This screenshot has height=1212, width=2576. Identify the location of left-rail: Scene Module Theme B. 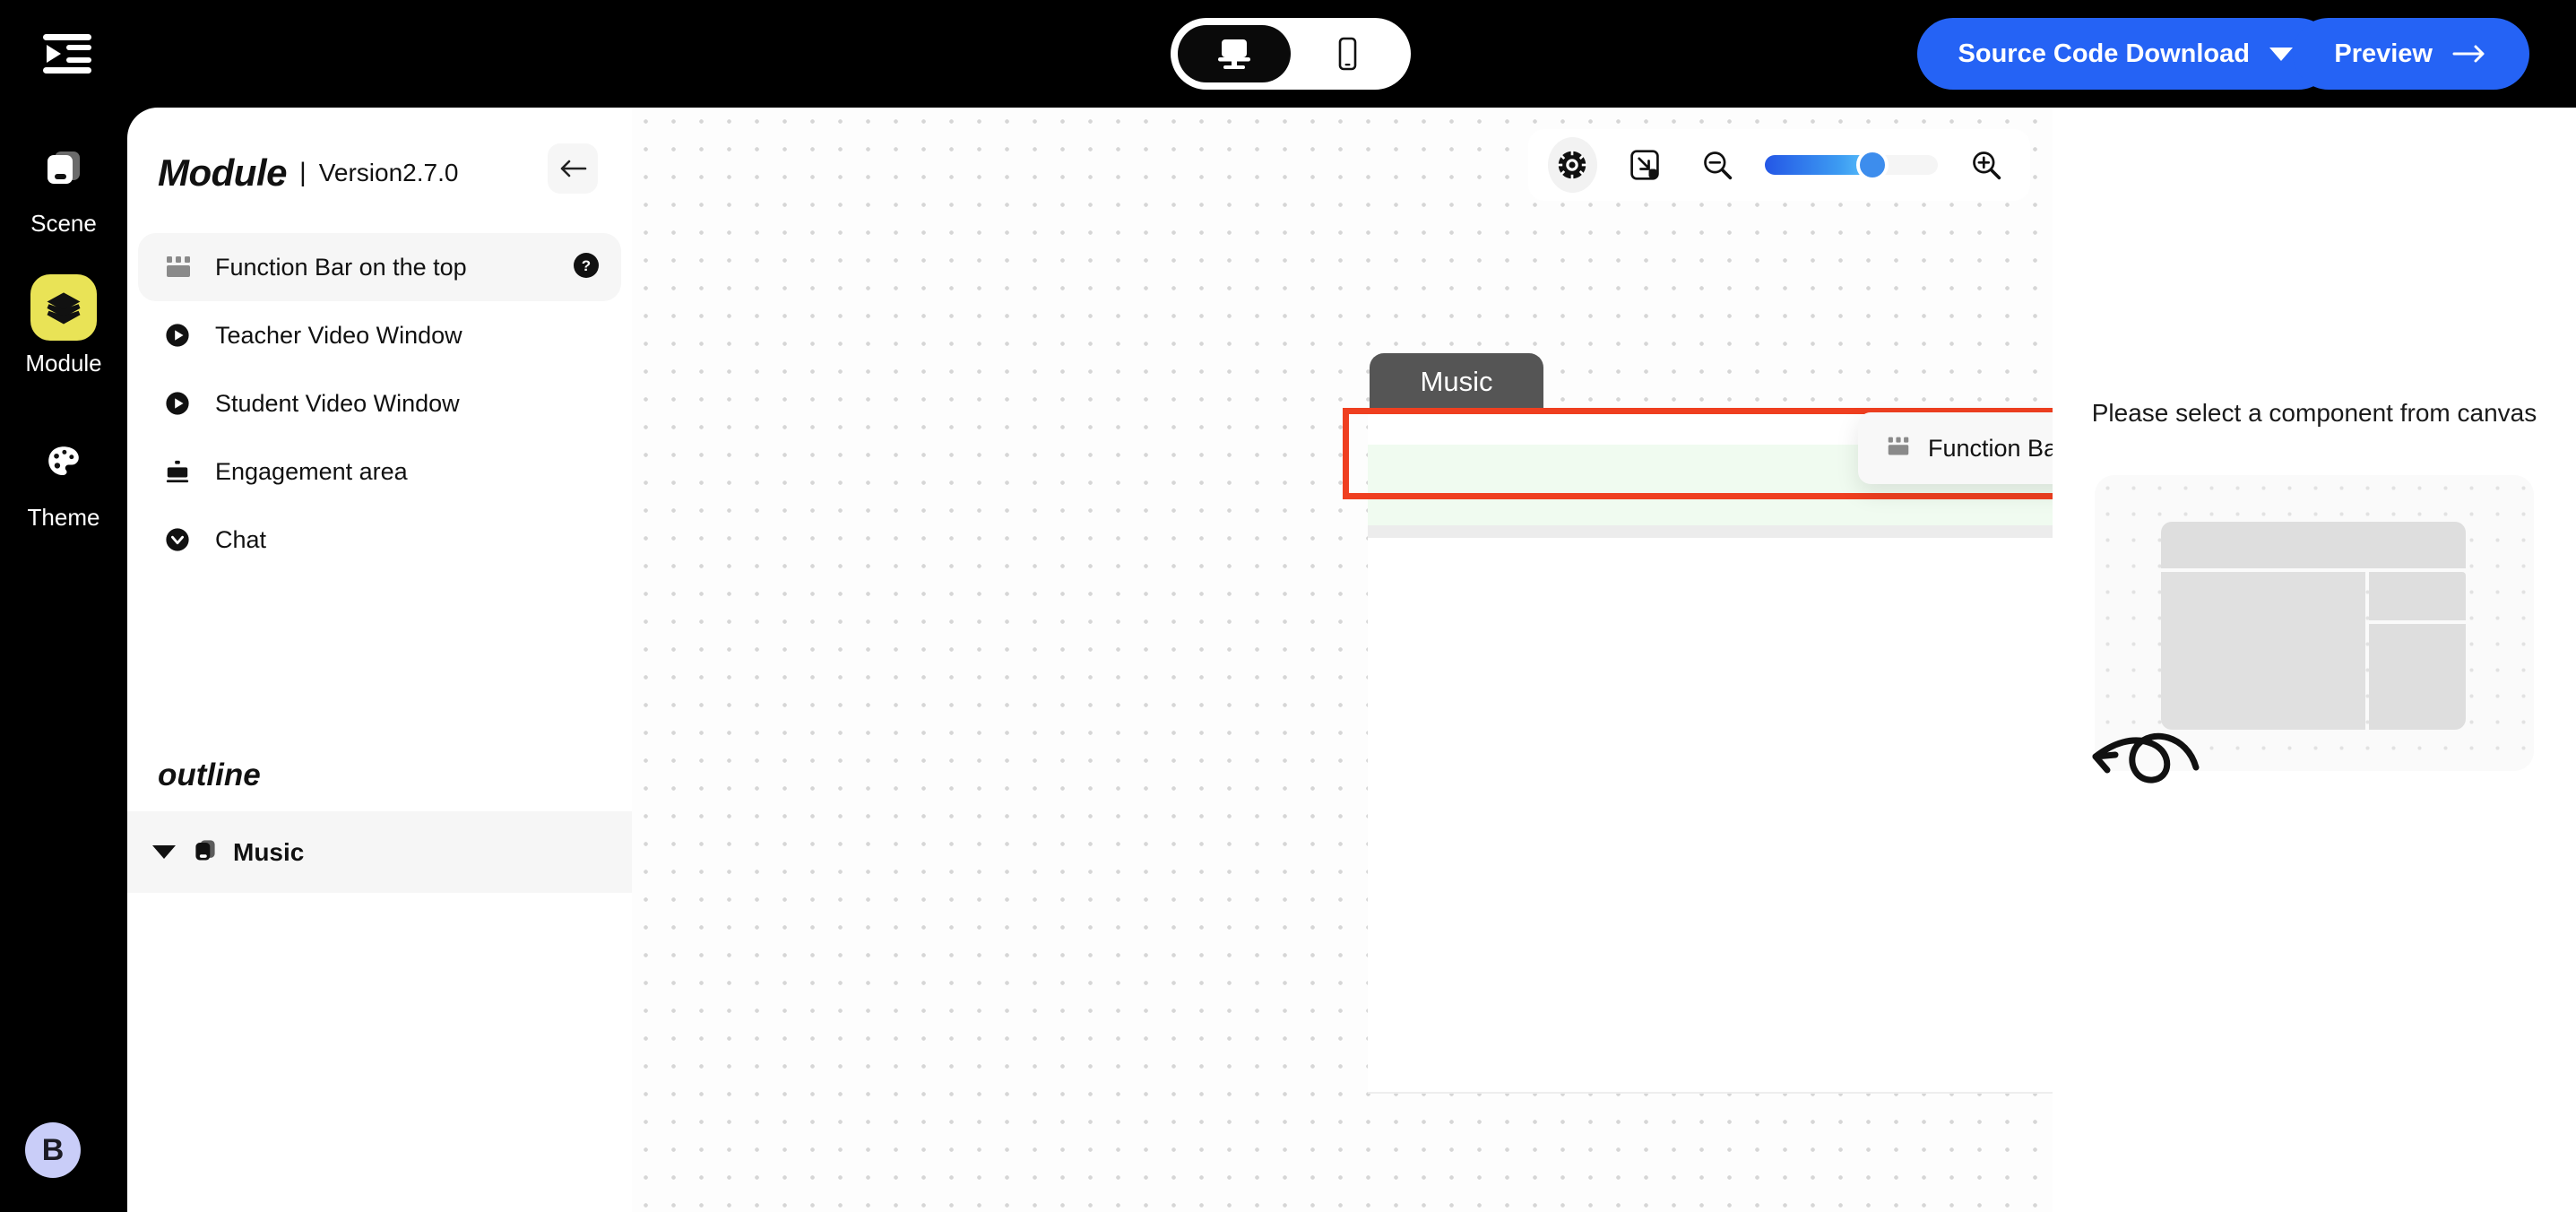
(63, 606).